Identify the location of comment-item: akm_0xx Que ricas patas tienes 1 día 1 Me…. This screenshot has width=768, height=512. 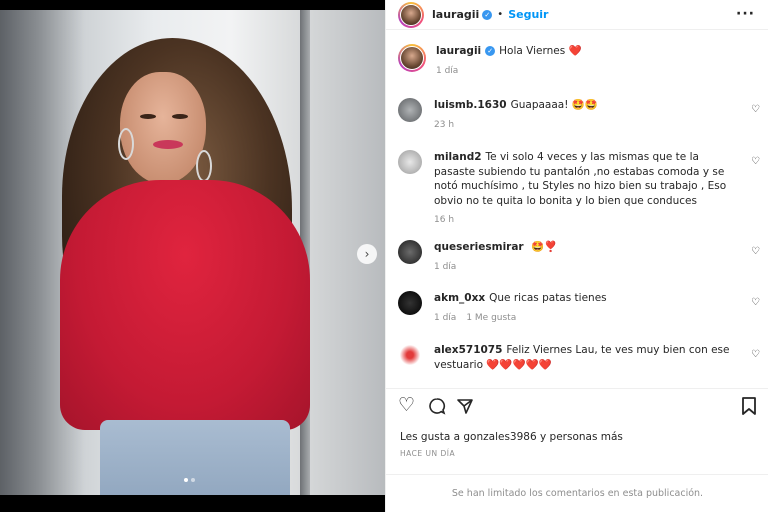
(579, 308).